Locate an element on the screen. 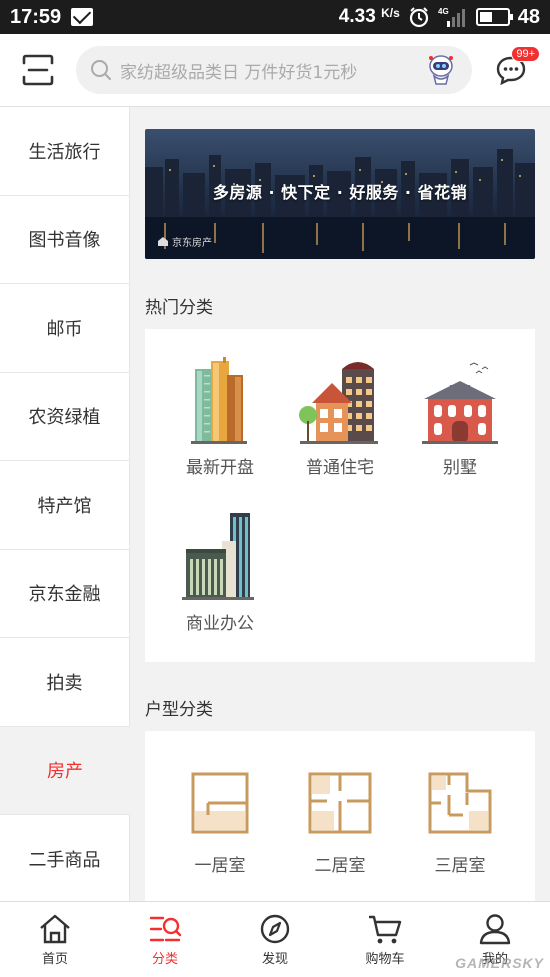 The height and width of the screenshot is (977, 550). banner-slogan: 多房源 · 快下定 · 好服务 · 省花销 is located at coordinates (340, 192).